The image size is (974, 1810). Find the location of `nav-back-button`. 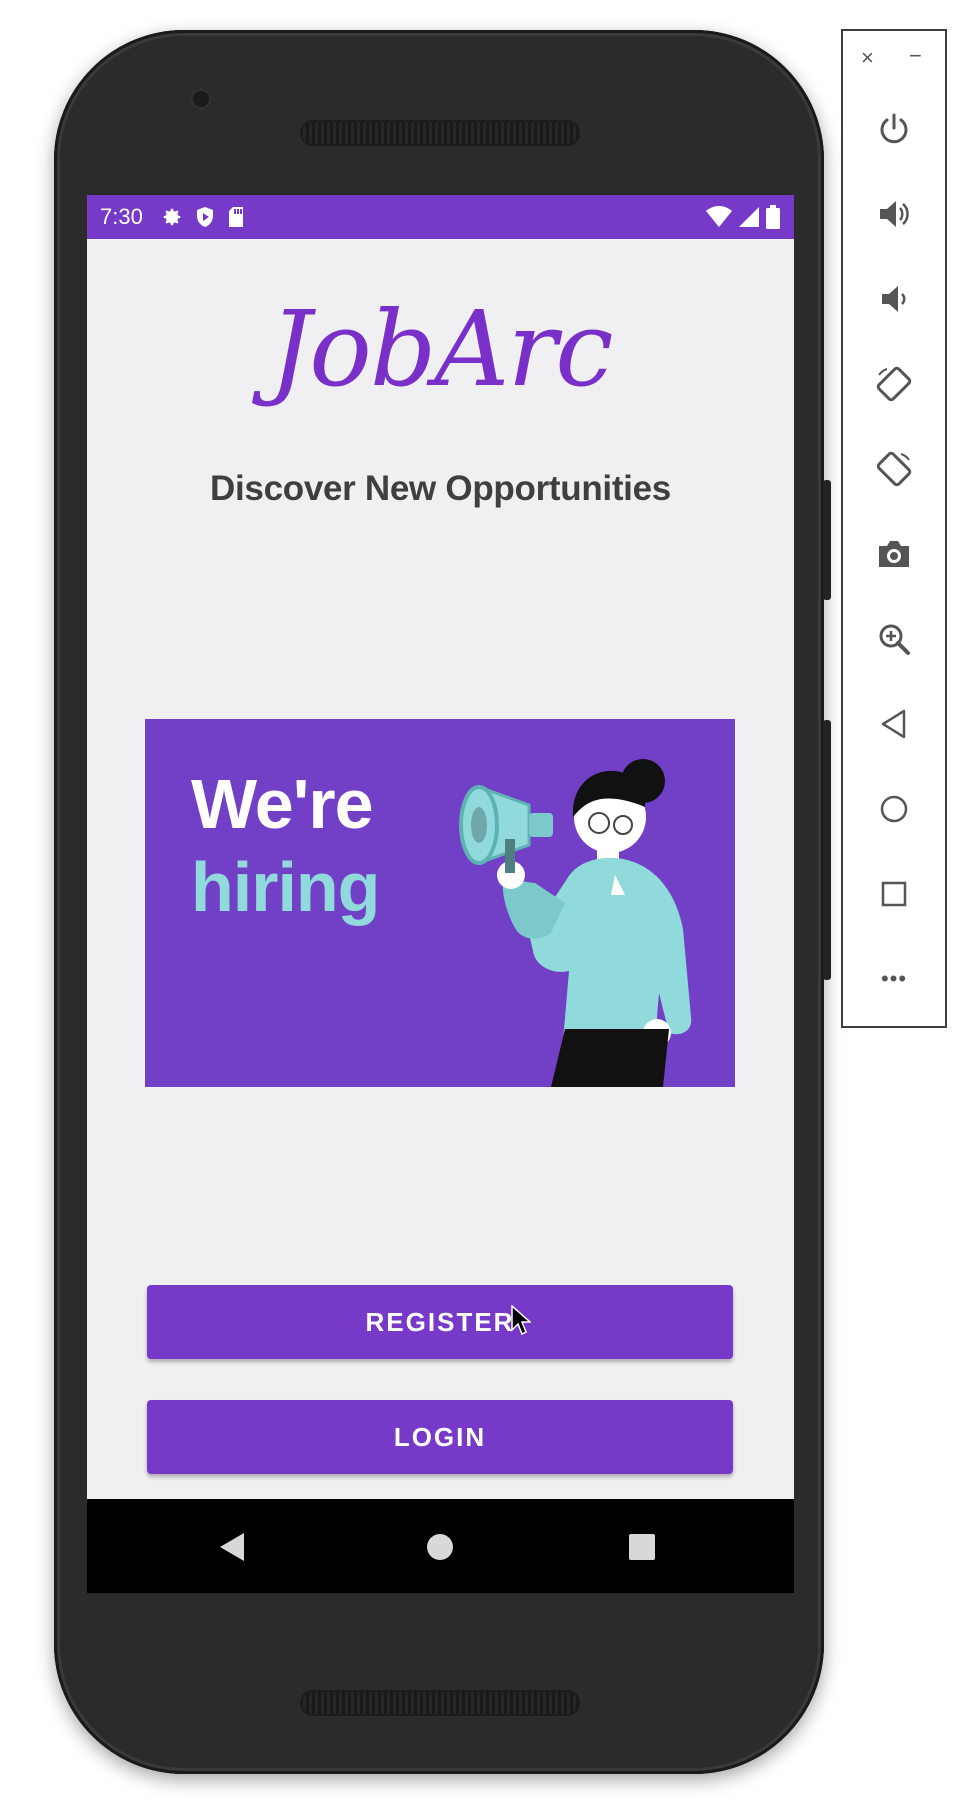

nav-back-button is located at coordinates (232, 1547).